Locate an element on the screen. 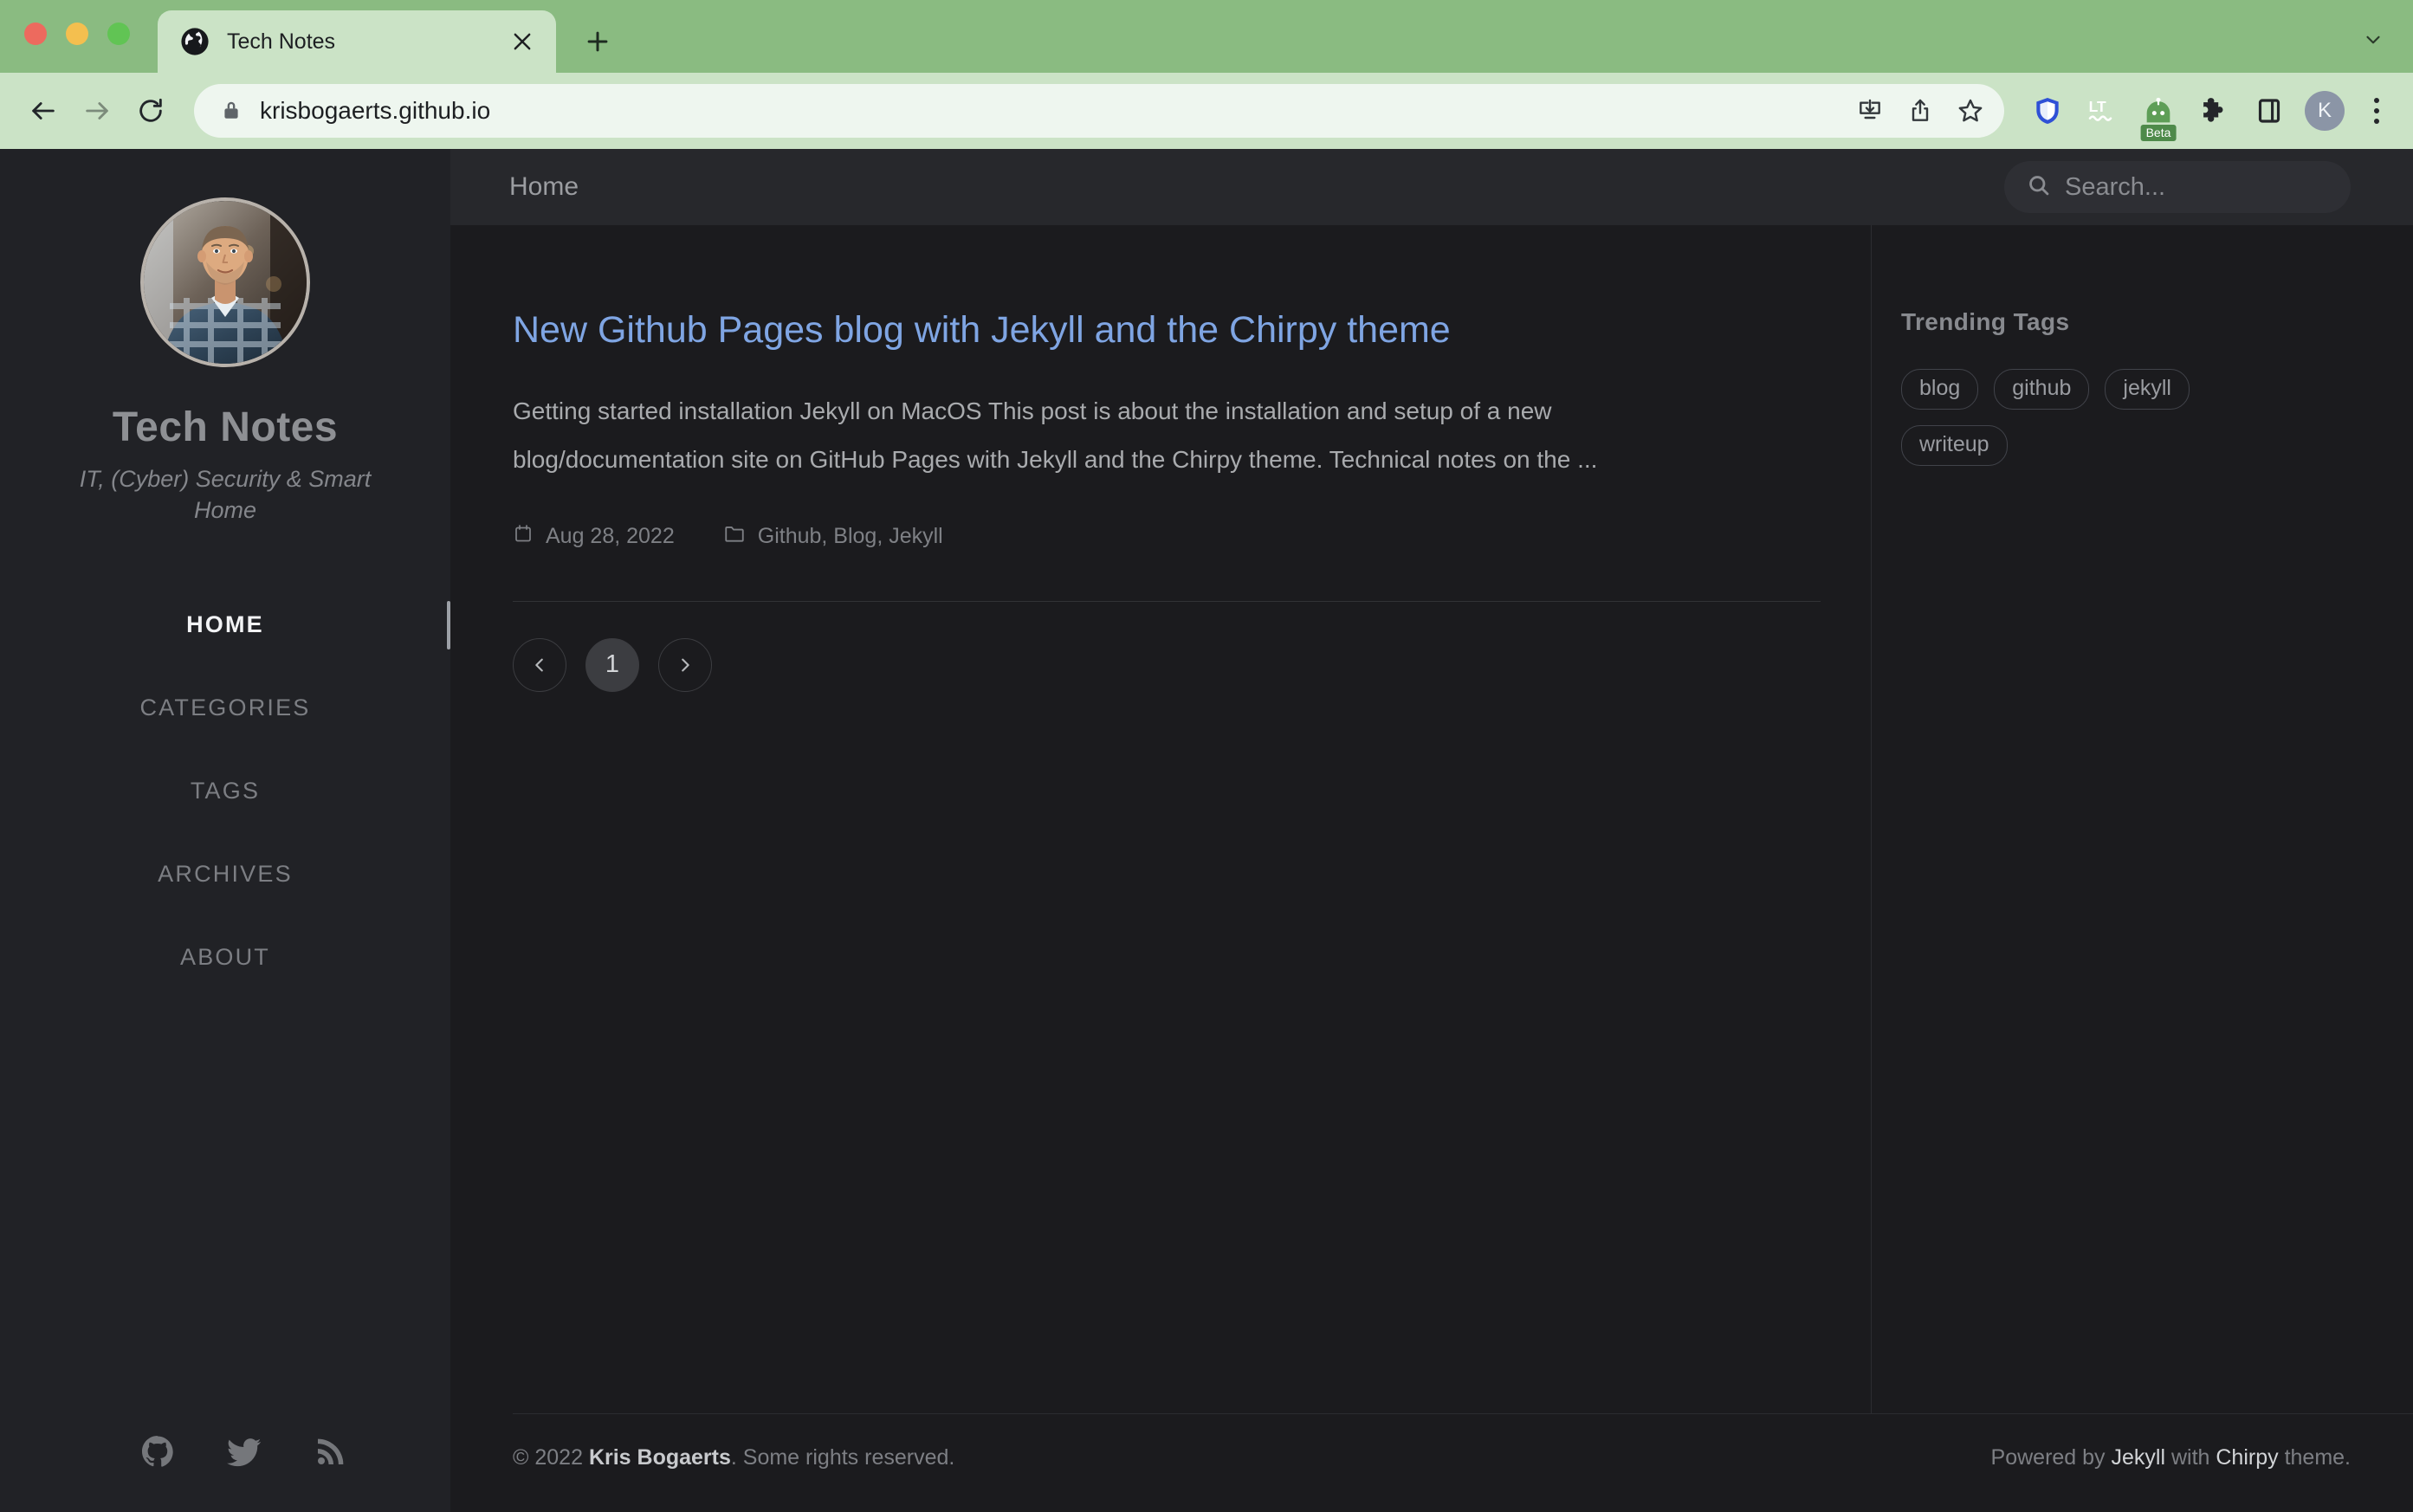 Image resolution: width=2413 pixels, height=1512 pixels. extensions-puzzle-icon is located at coordinates (2214, 111).